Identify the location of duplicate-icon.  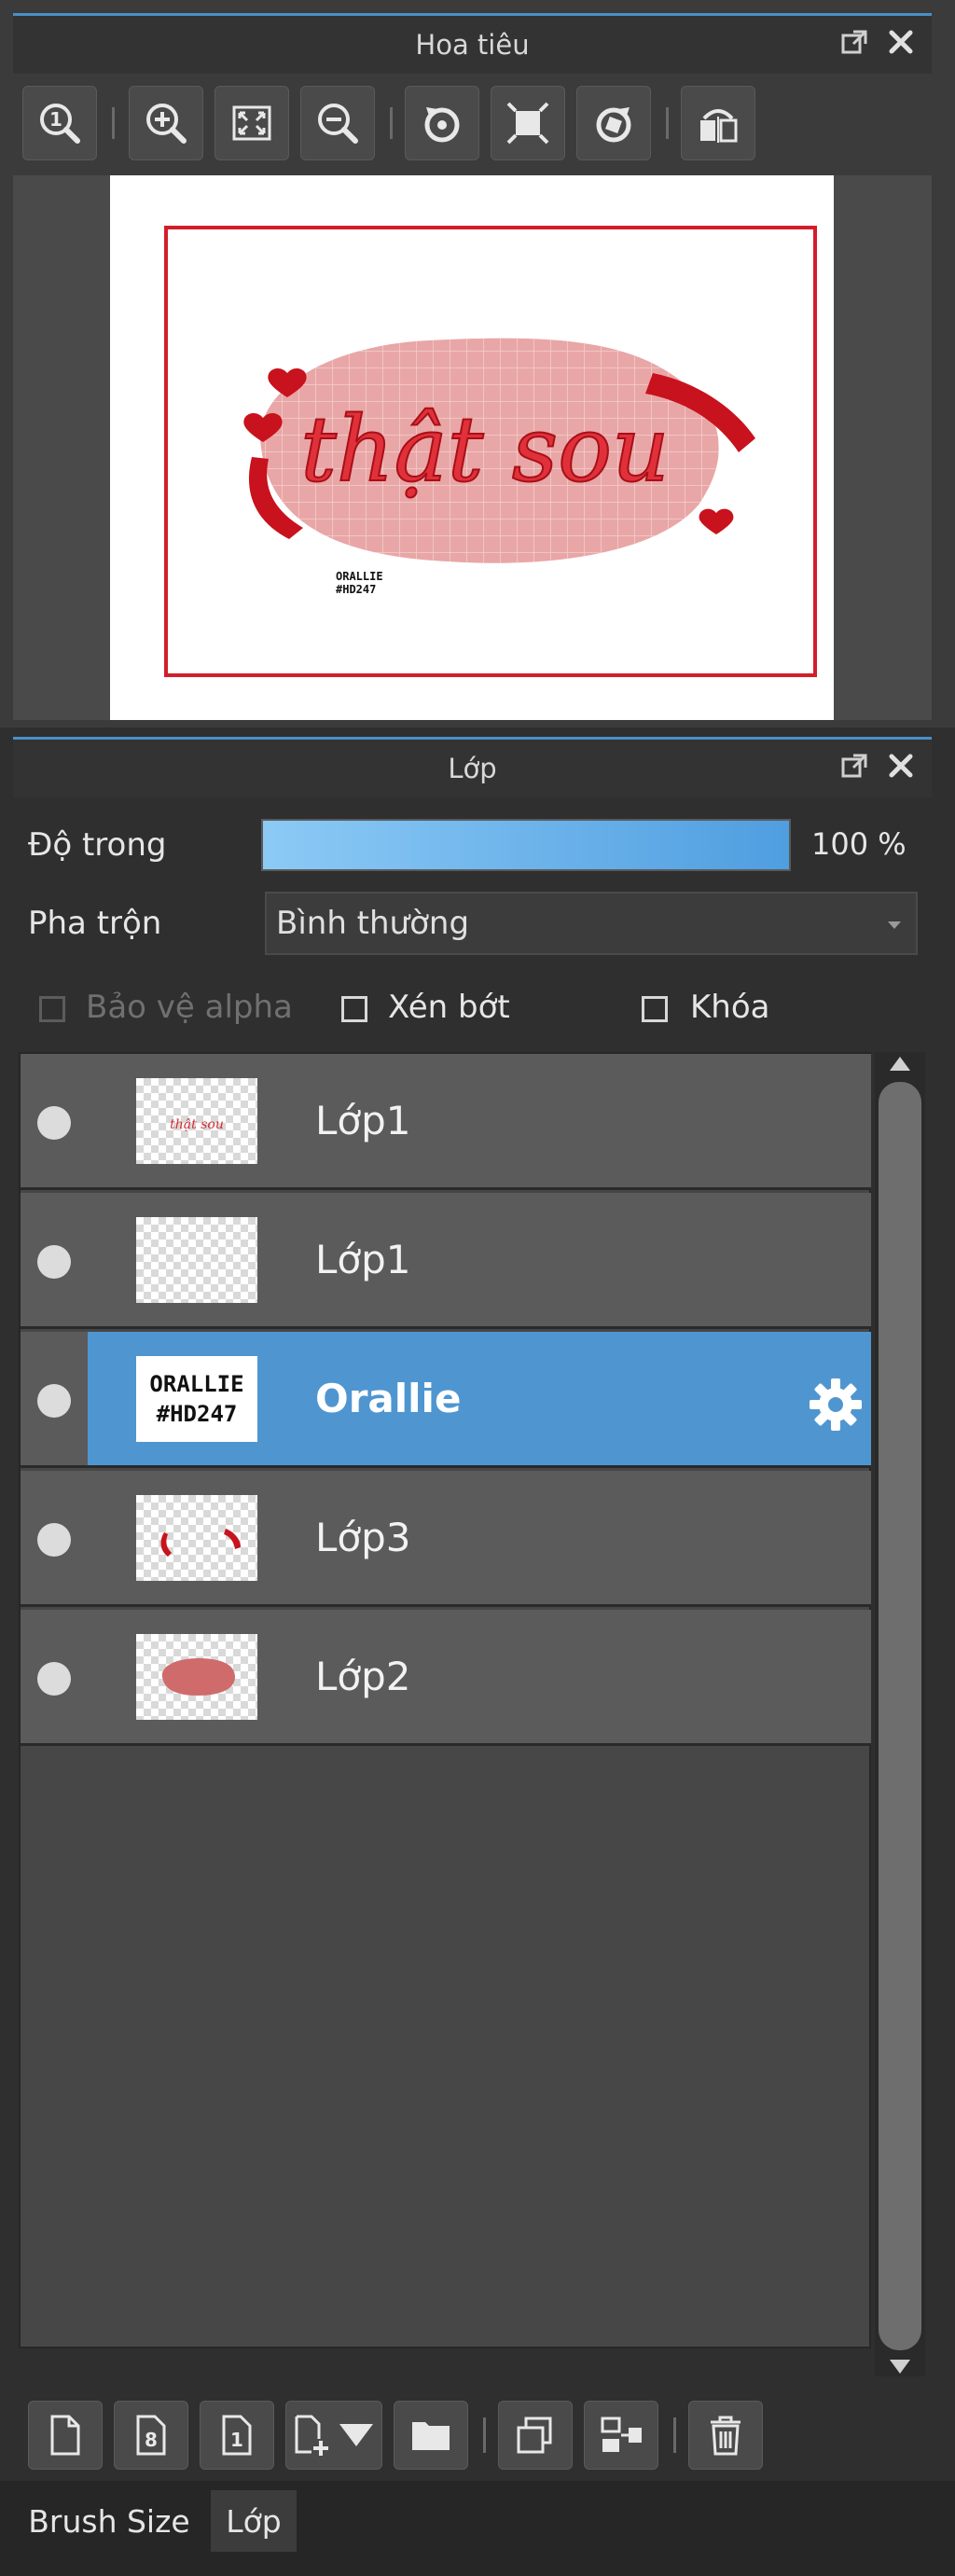
(534, 2435).